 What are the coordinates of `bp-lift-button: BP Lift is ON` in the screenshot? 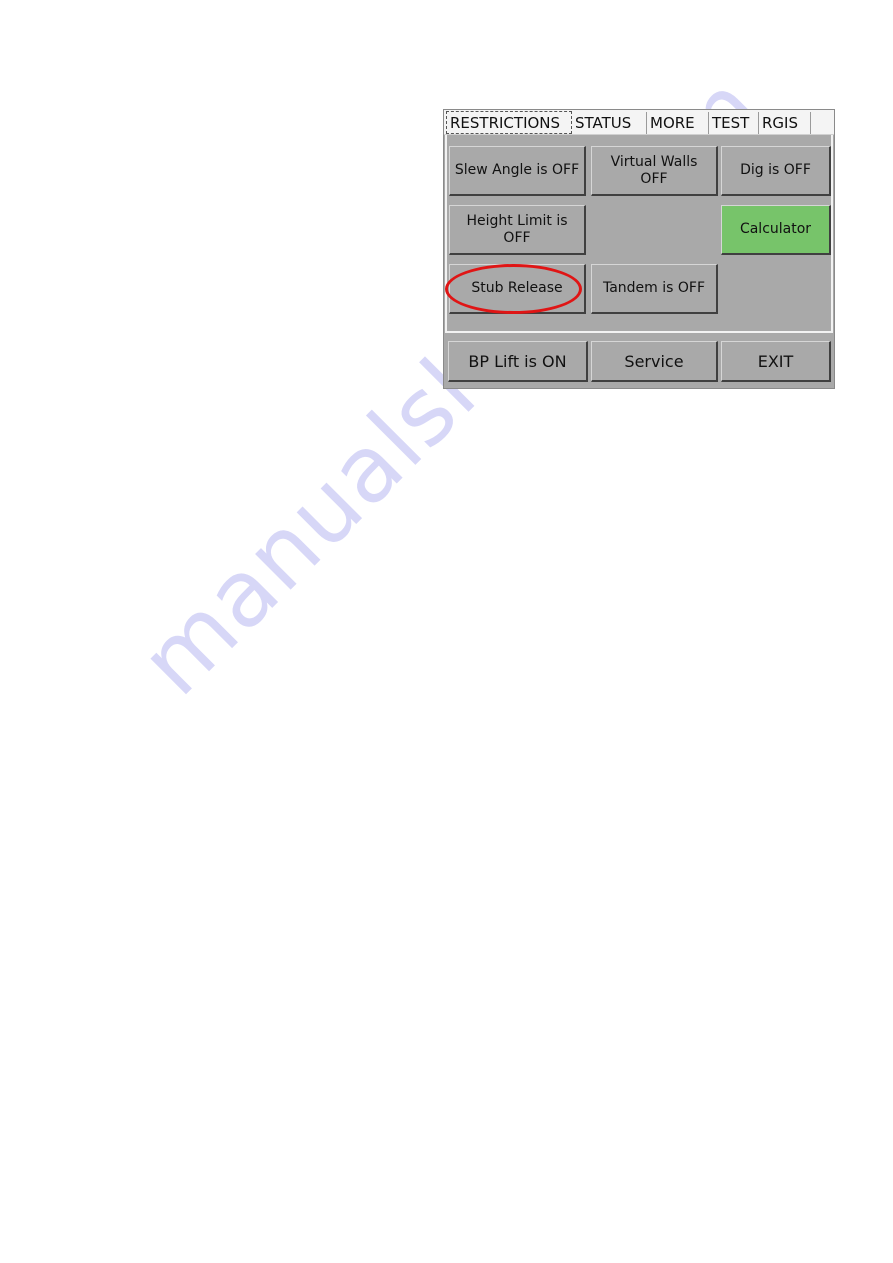 It's located at (518, 361).